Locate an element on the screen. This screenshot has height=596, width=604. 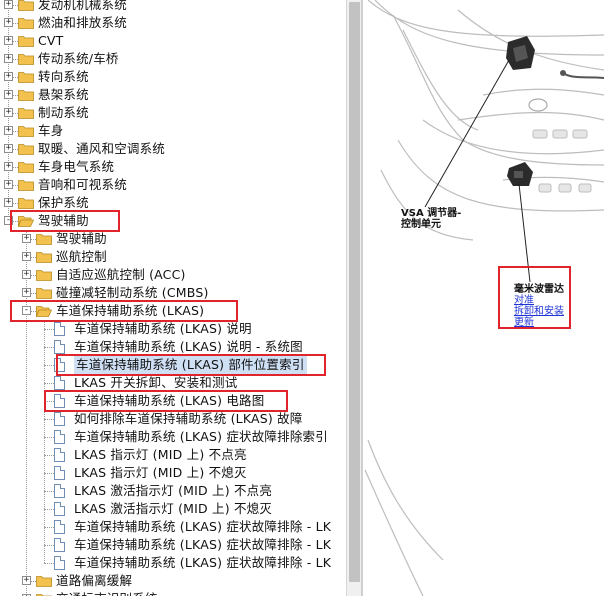
tree-folder-item: + 转向系统 is located at coordinates (173, 77).